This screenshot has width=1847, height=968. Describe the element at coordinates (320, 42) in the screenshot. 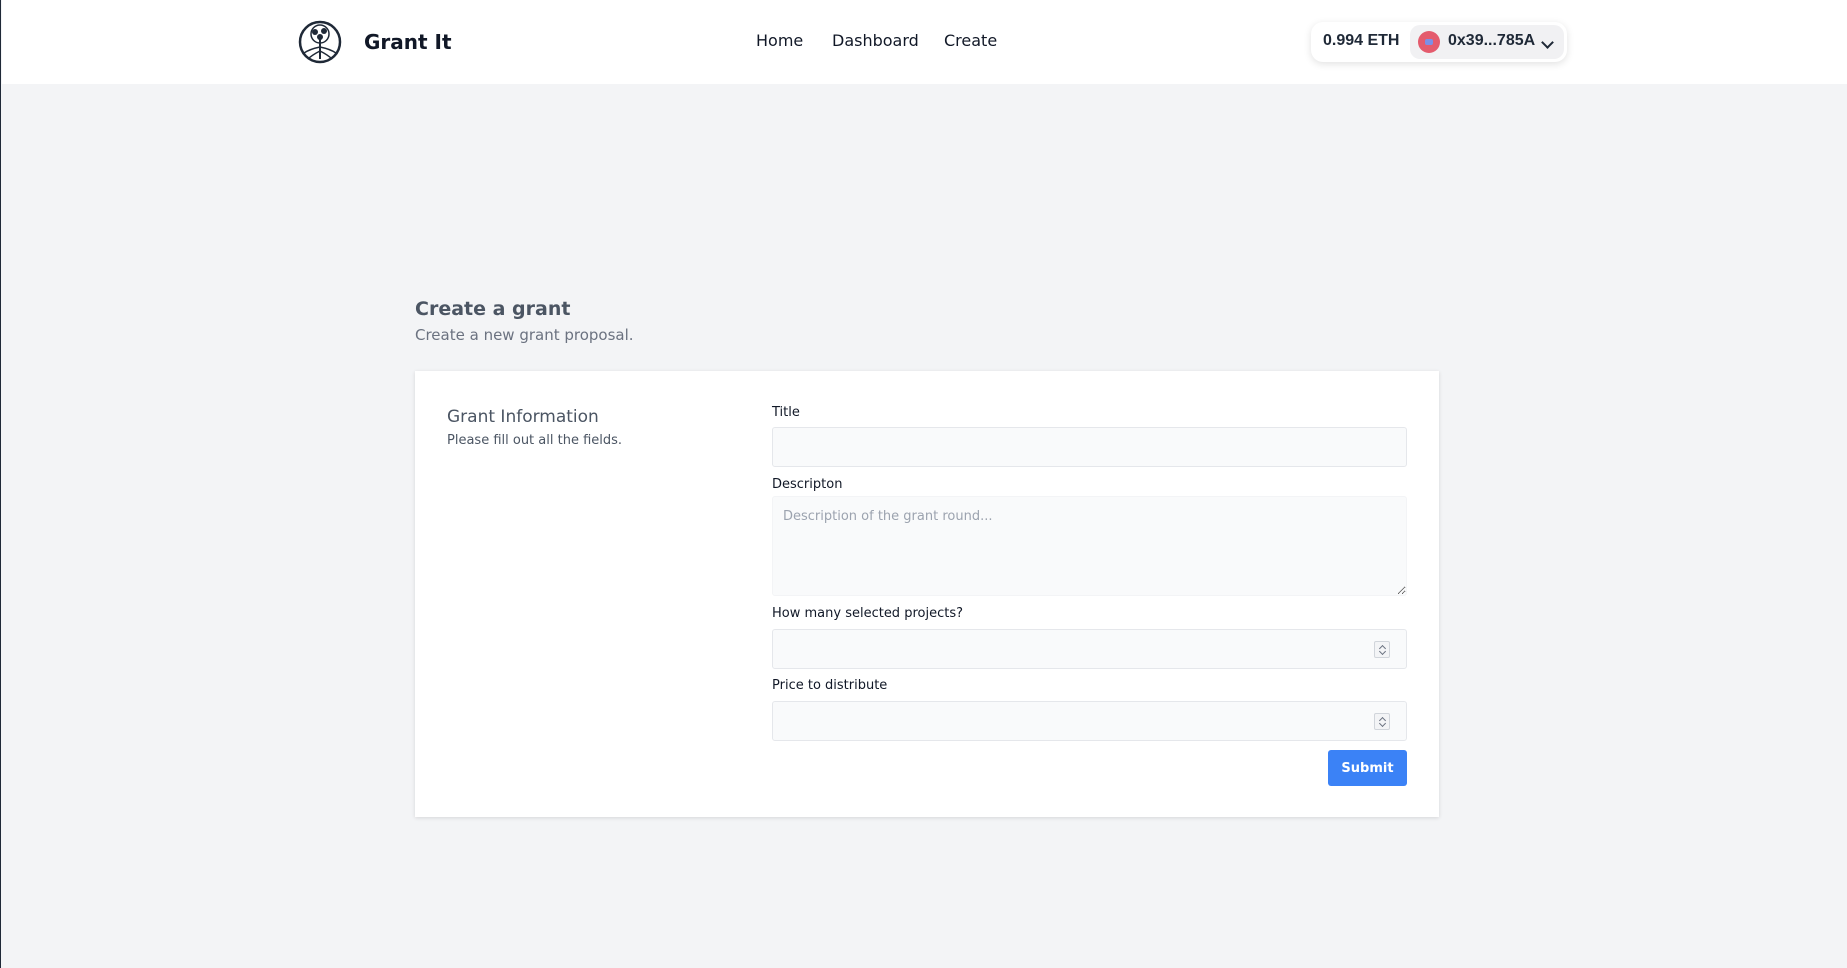

I see `tree-logo-icon` at that location.